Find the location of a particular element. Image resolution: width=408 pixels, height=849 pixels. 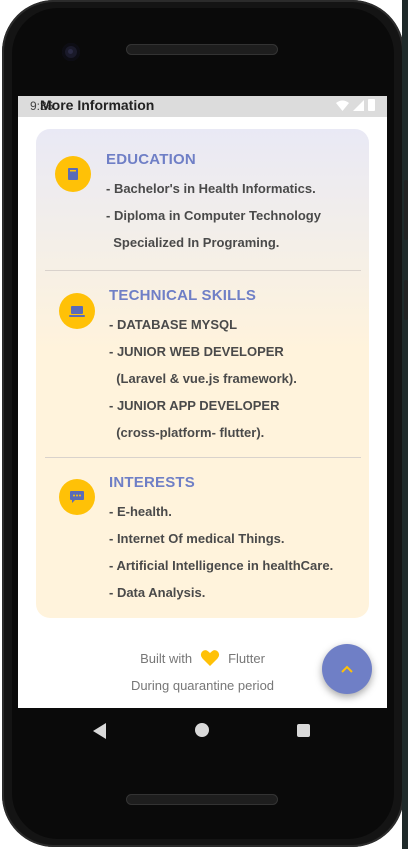

chevron-up-icon is located at coordinates (347, 669).